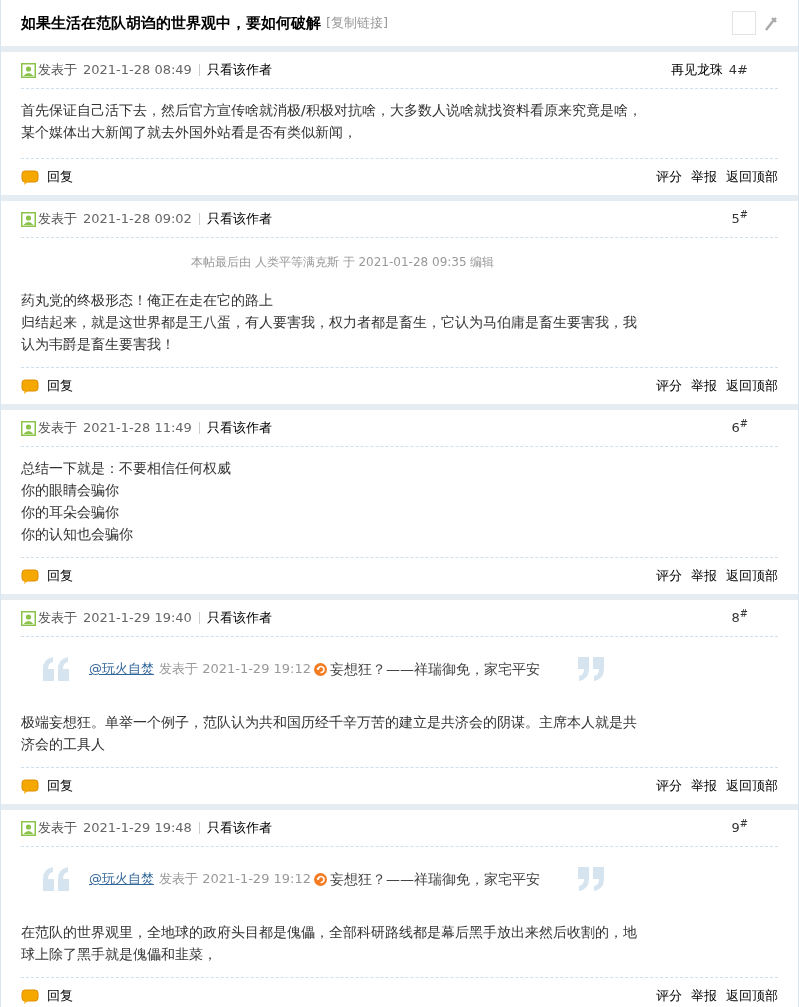 Image resolution: width=799 pixels, height=1007 pixels. I want to click on post-text: 首先保证自己活下去，然后官方宣传啥就消极/积极对抗啥，大多数人说啥就找资料看原来究竟是啥，某个媒体出大新闻了就去外国外站看是否有类似新闻，, so click(332, 121).